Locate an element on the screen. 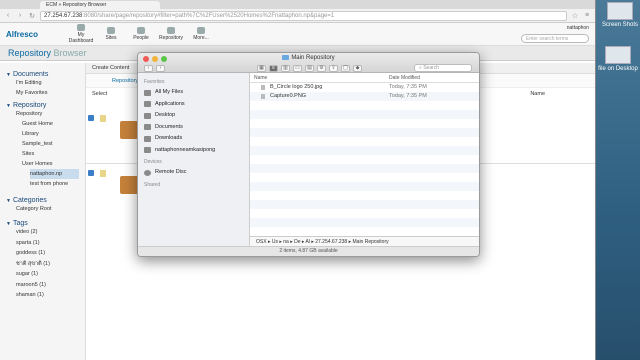  downloads-icon is located at coordinates (147, 138).